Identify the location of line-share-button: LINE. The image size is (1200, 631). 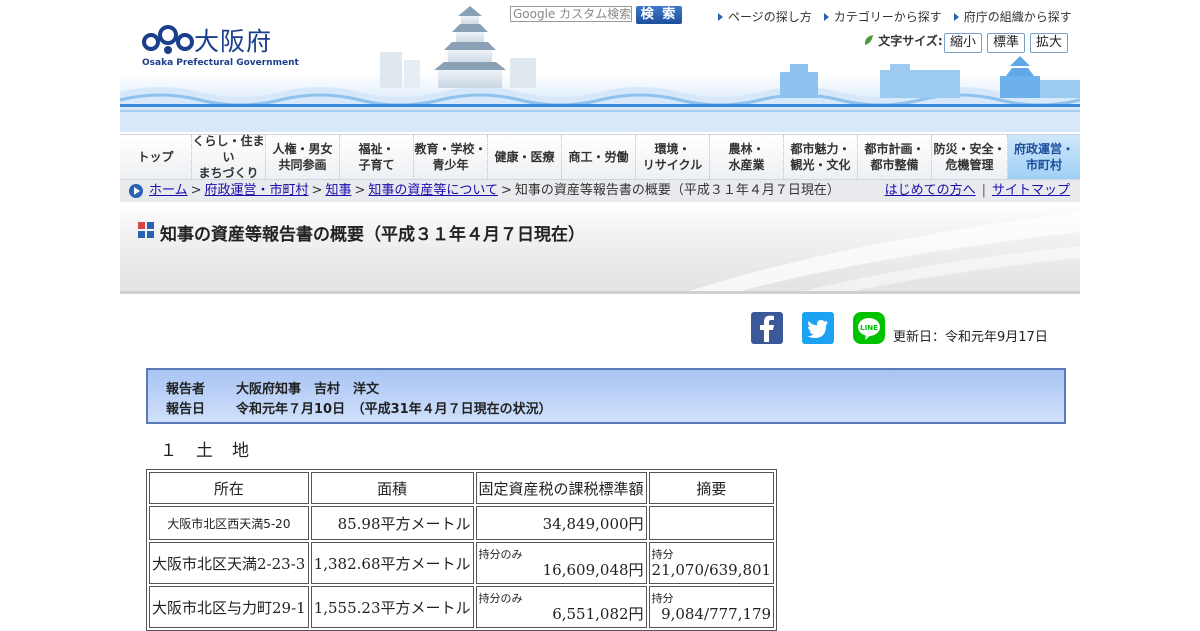
(869, 328).